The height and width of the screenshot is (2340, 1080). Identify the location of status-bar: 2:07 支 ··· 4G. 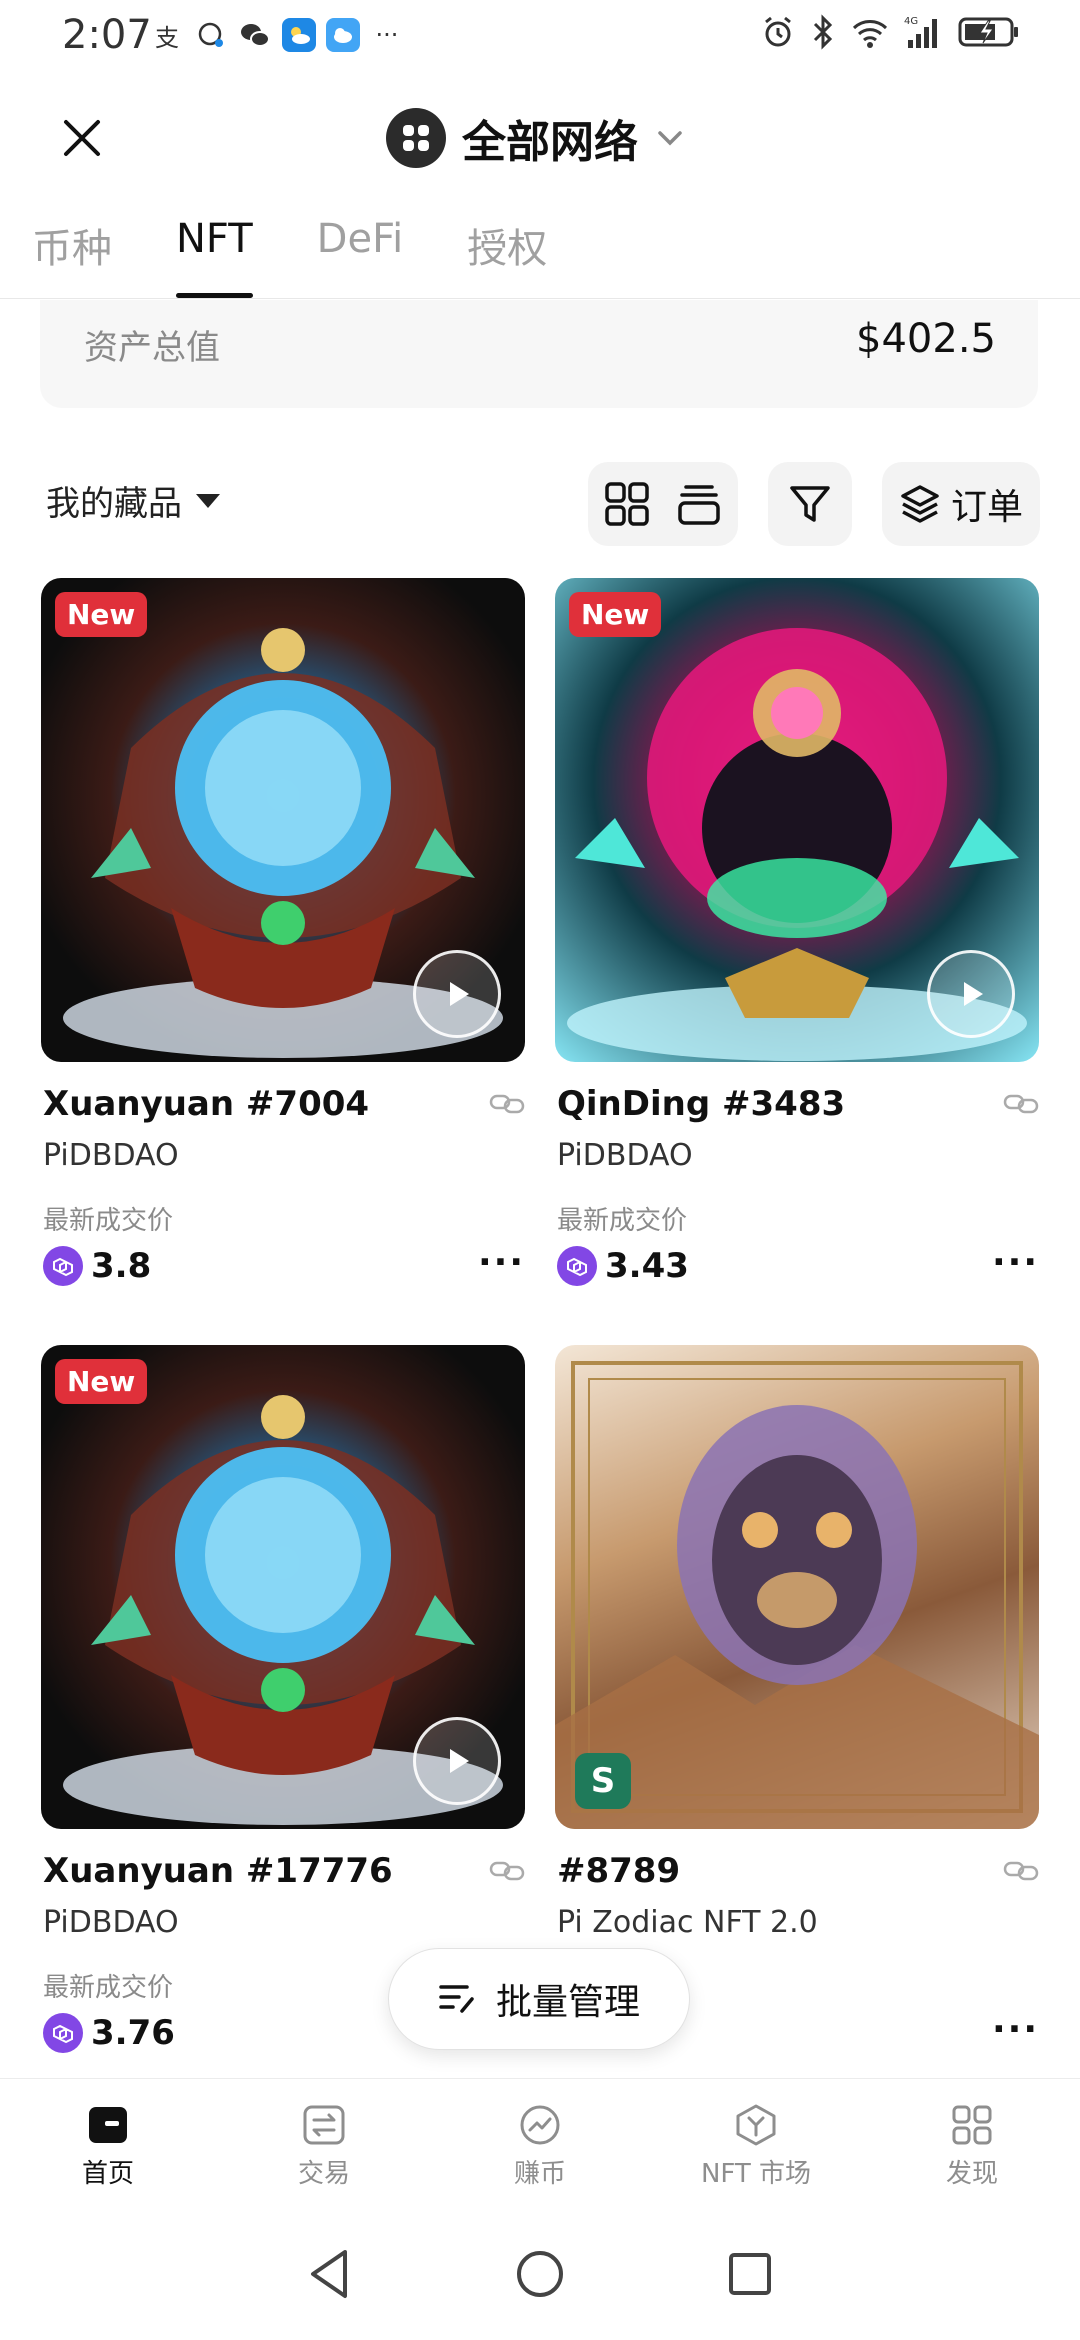
(540, 38).